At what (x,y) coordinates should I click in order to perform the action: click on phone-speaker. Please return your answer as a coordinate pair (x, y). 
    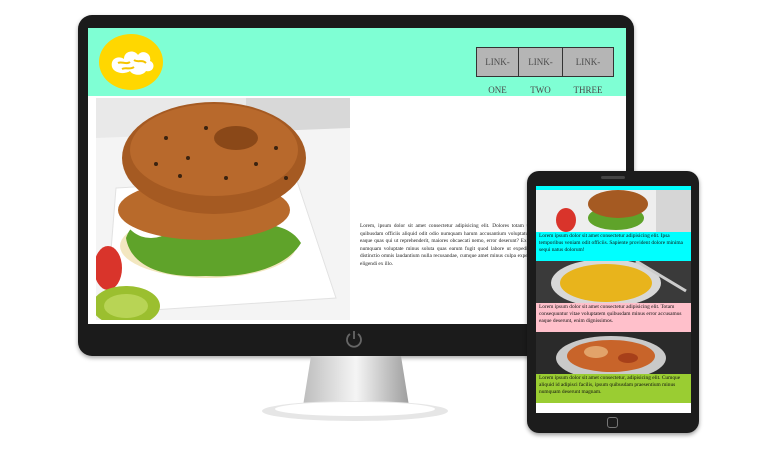
    Looking at the image, I should click on (613, 177).